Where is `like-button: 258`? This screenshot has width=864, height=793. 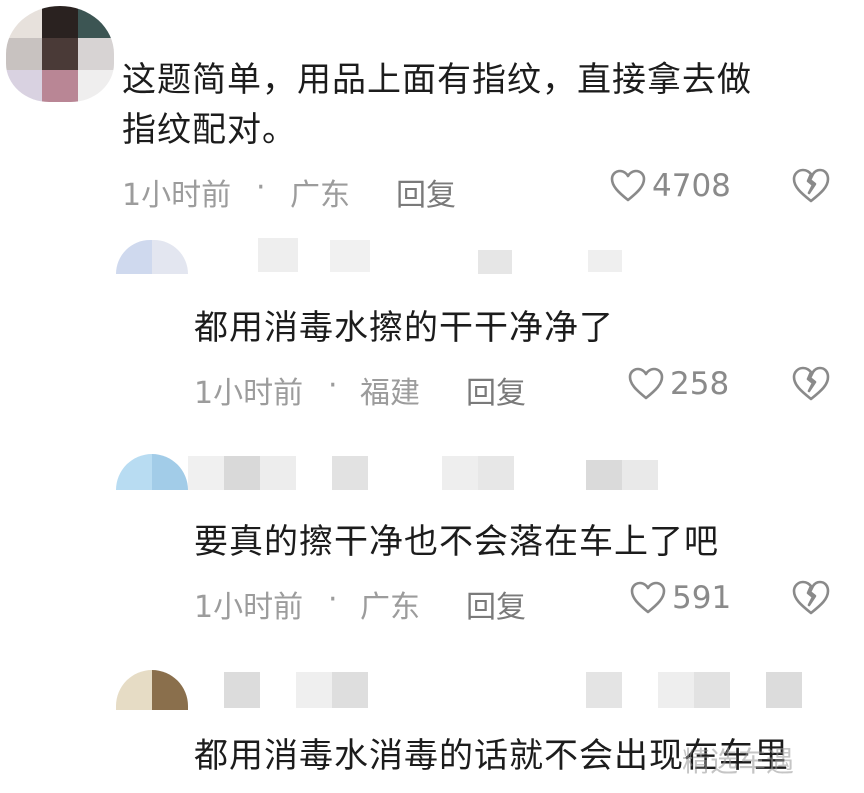
like-button: 258 is located at coordinates (678, 384).